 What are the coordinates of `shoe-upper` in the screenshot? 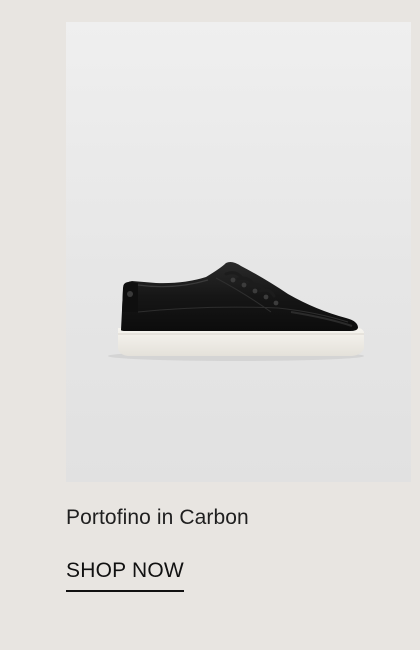 It's located at (239, 296).